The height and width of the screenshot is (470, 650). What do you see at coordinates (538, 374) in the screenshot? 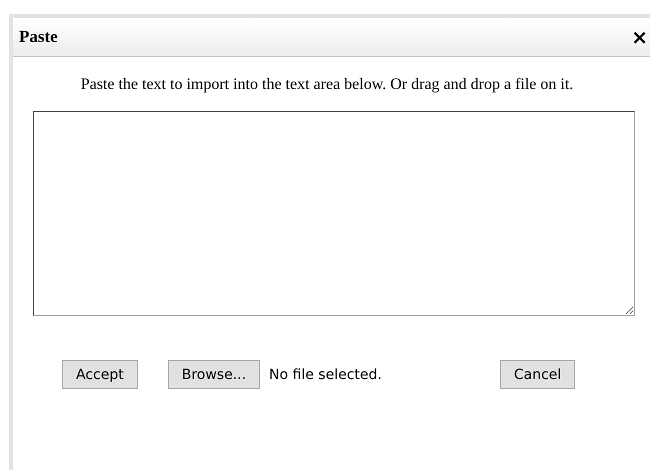
I see `cancel-button: Cancel` at bounding box center [538, 374].